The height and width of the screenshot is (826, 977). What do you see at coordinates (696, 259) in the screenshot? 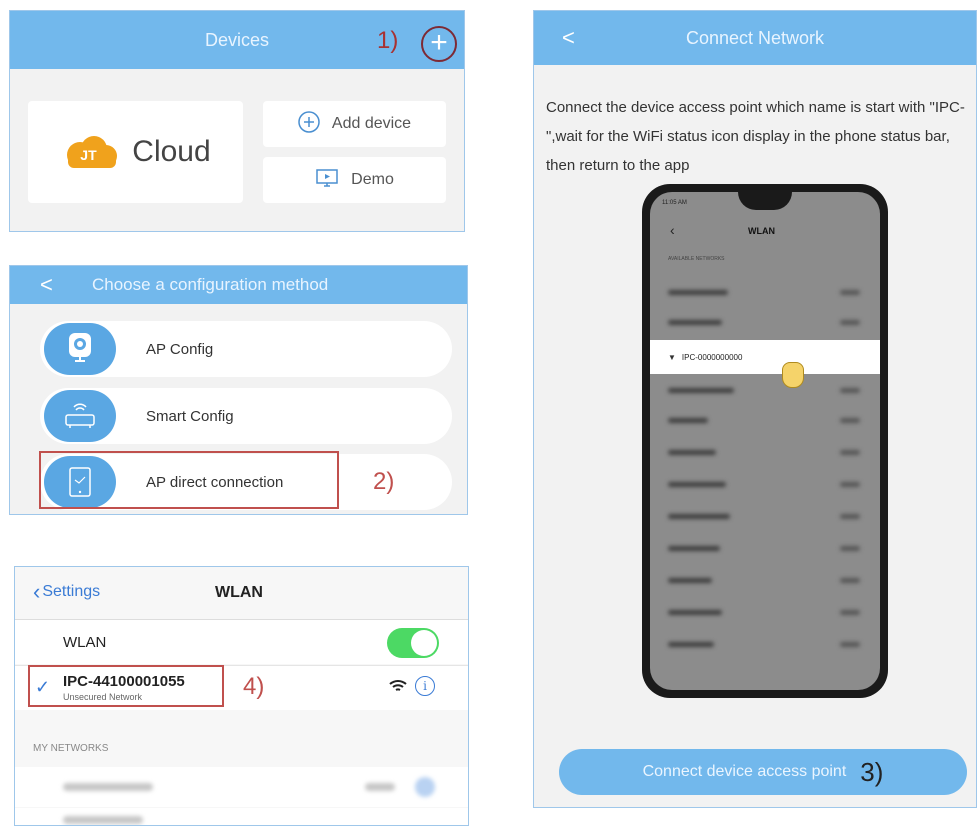
I see `phone-section-label: AVAILABLE NETWORKS` at bounding box center [696, 259].